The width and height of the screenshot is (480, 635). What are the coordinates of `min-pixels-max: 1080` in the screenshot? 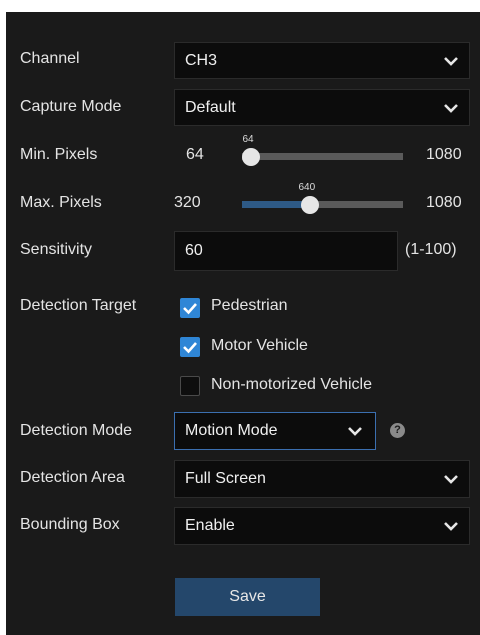 It's located at (444, 154).